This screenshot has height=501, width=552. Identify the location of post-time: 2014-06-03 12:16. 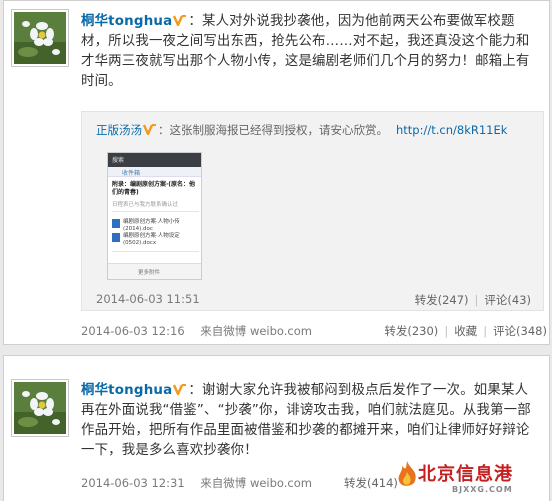
(133, 331).